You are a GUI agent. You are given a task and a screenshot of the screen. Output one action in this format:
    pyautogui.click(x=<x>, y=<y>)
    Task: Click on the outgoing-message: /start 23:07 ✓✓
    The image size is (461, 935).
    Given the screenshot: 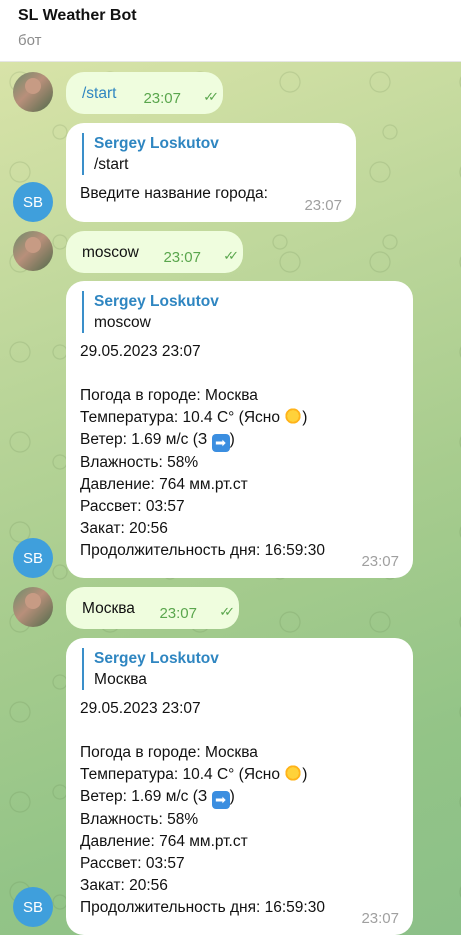 What is the action you would take?
    pyautogui.click(x=144, y=93)
    